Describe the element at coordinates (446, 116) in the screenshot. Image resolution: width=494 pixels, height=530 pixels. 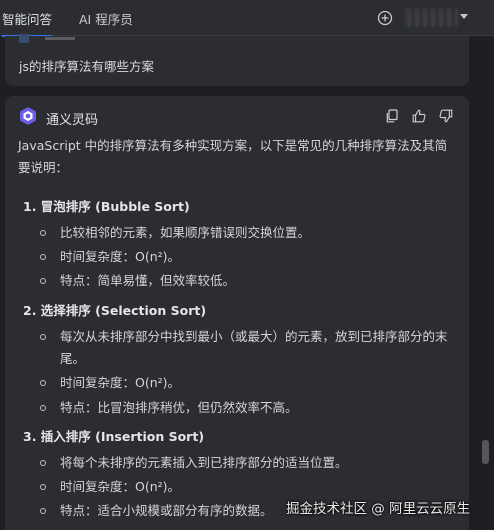
I see `thumbs-down-icon` at that location.